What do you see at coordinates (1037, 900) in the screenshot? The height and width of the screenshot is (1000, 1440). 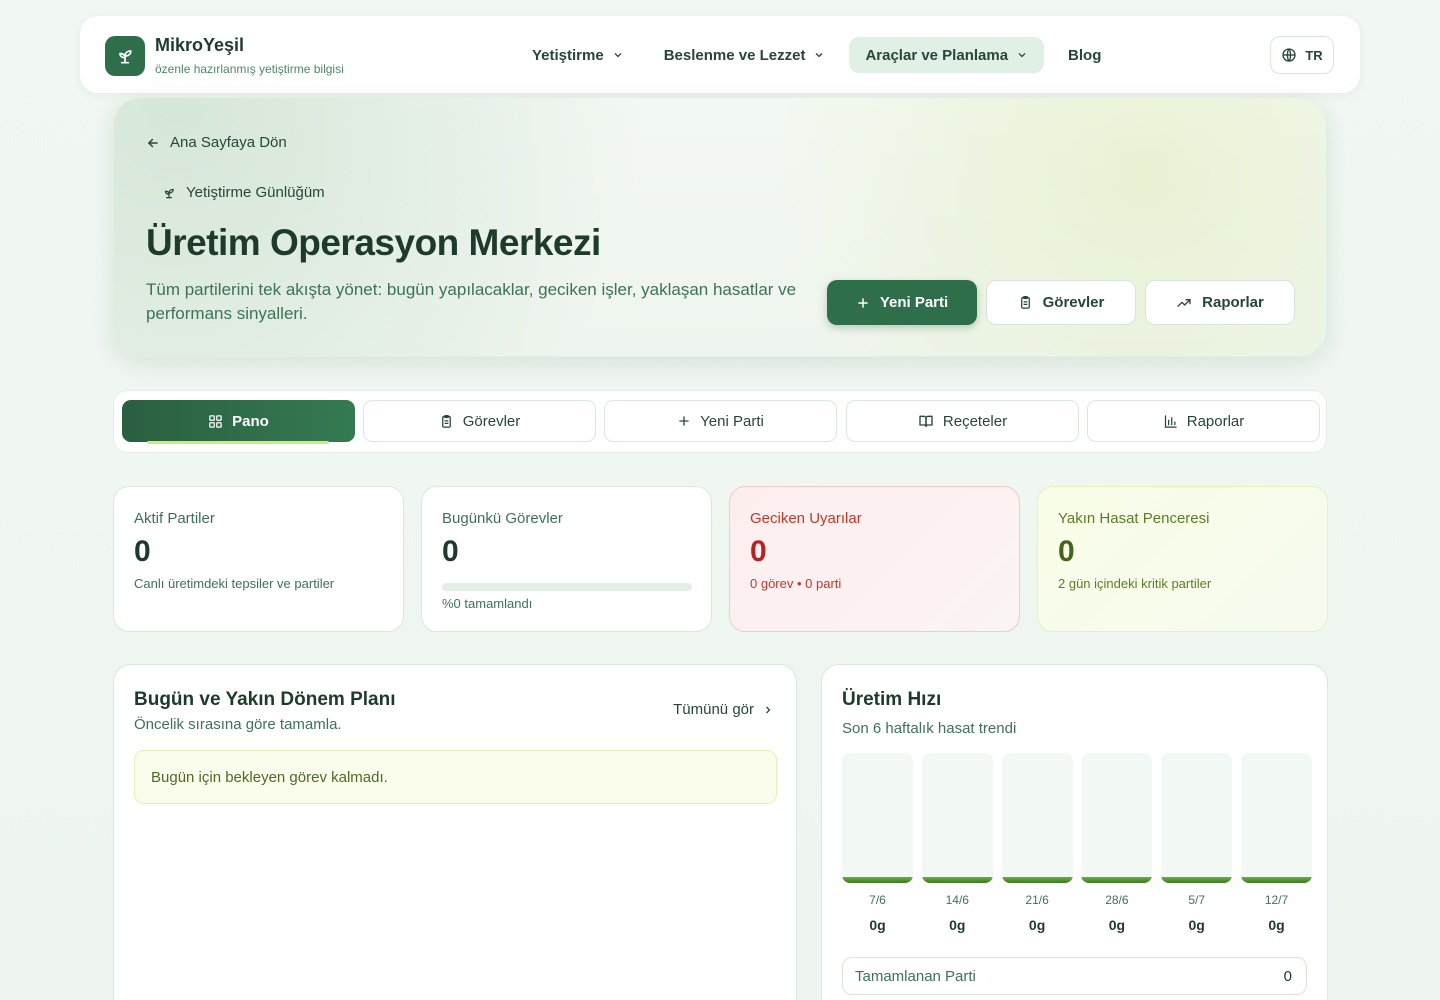 I see `x-tick-label: 21/6` at bounding box center [1037, 900].